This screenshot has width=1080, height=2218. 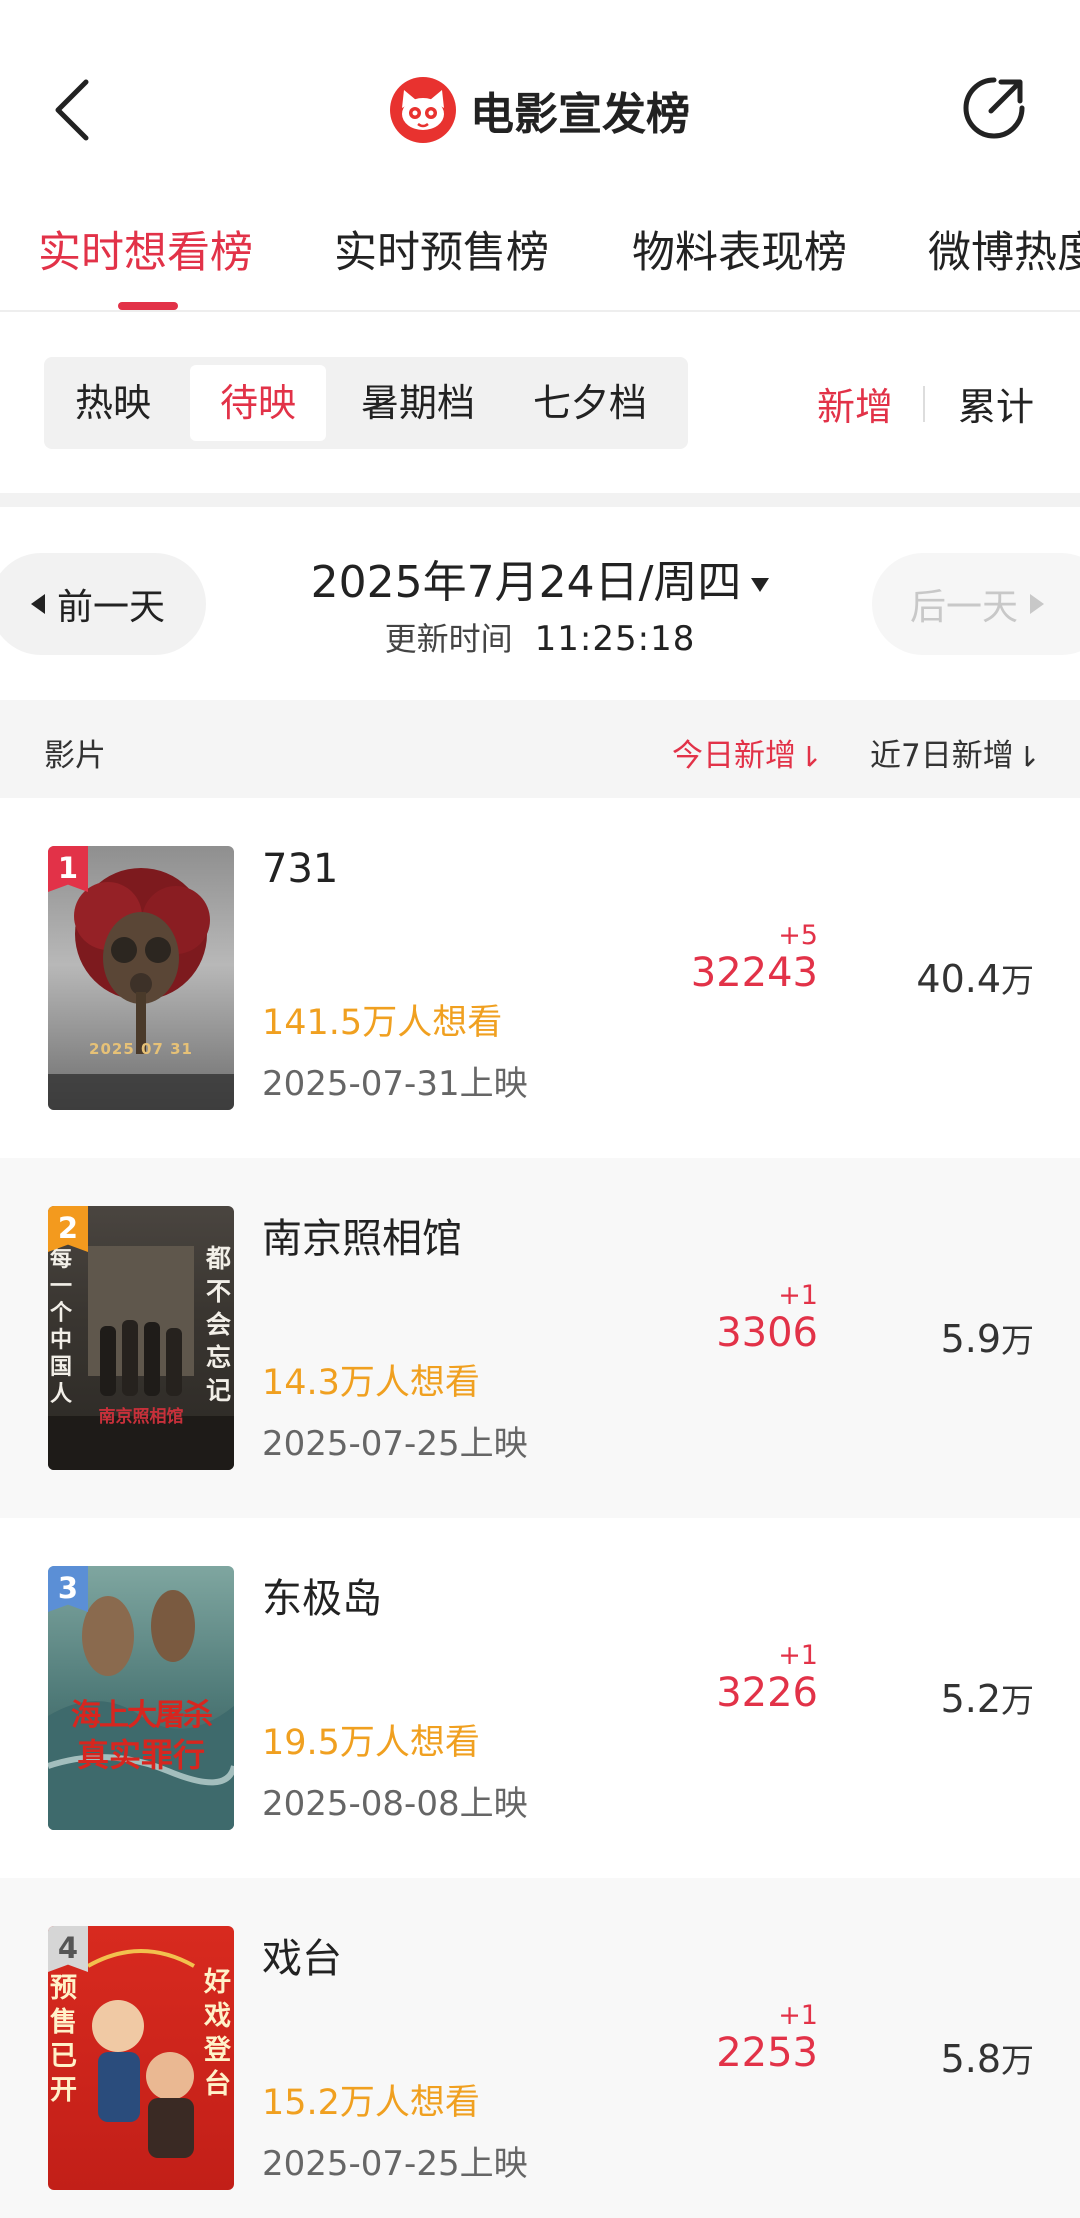 I want to click on column-movie: 影片, so click(x=75, y=756).